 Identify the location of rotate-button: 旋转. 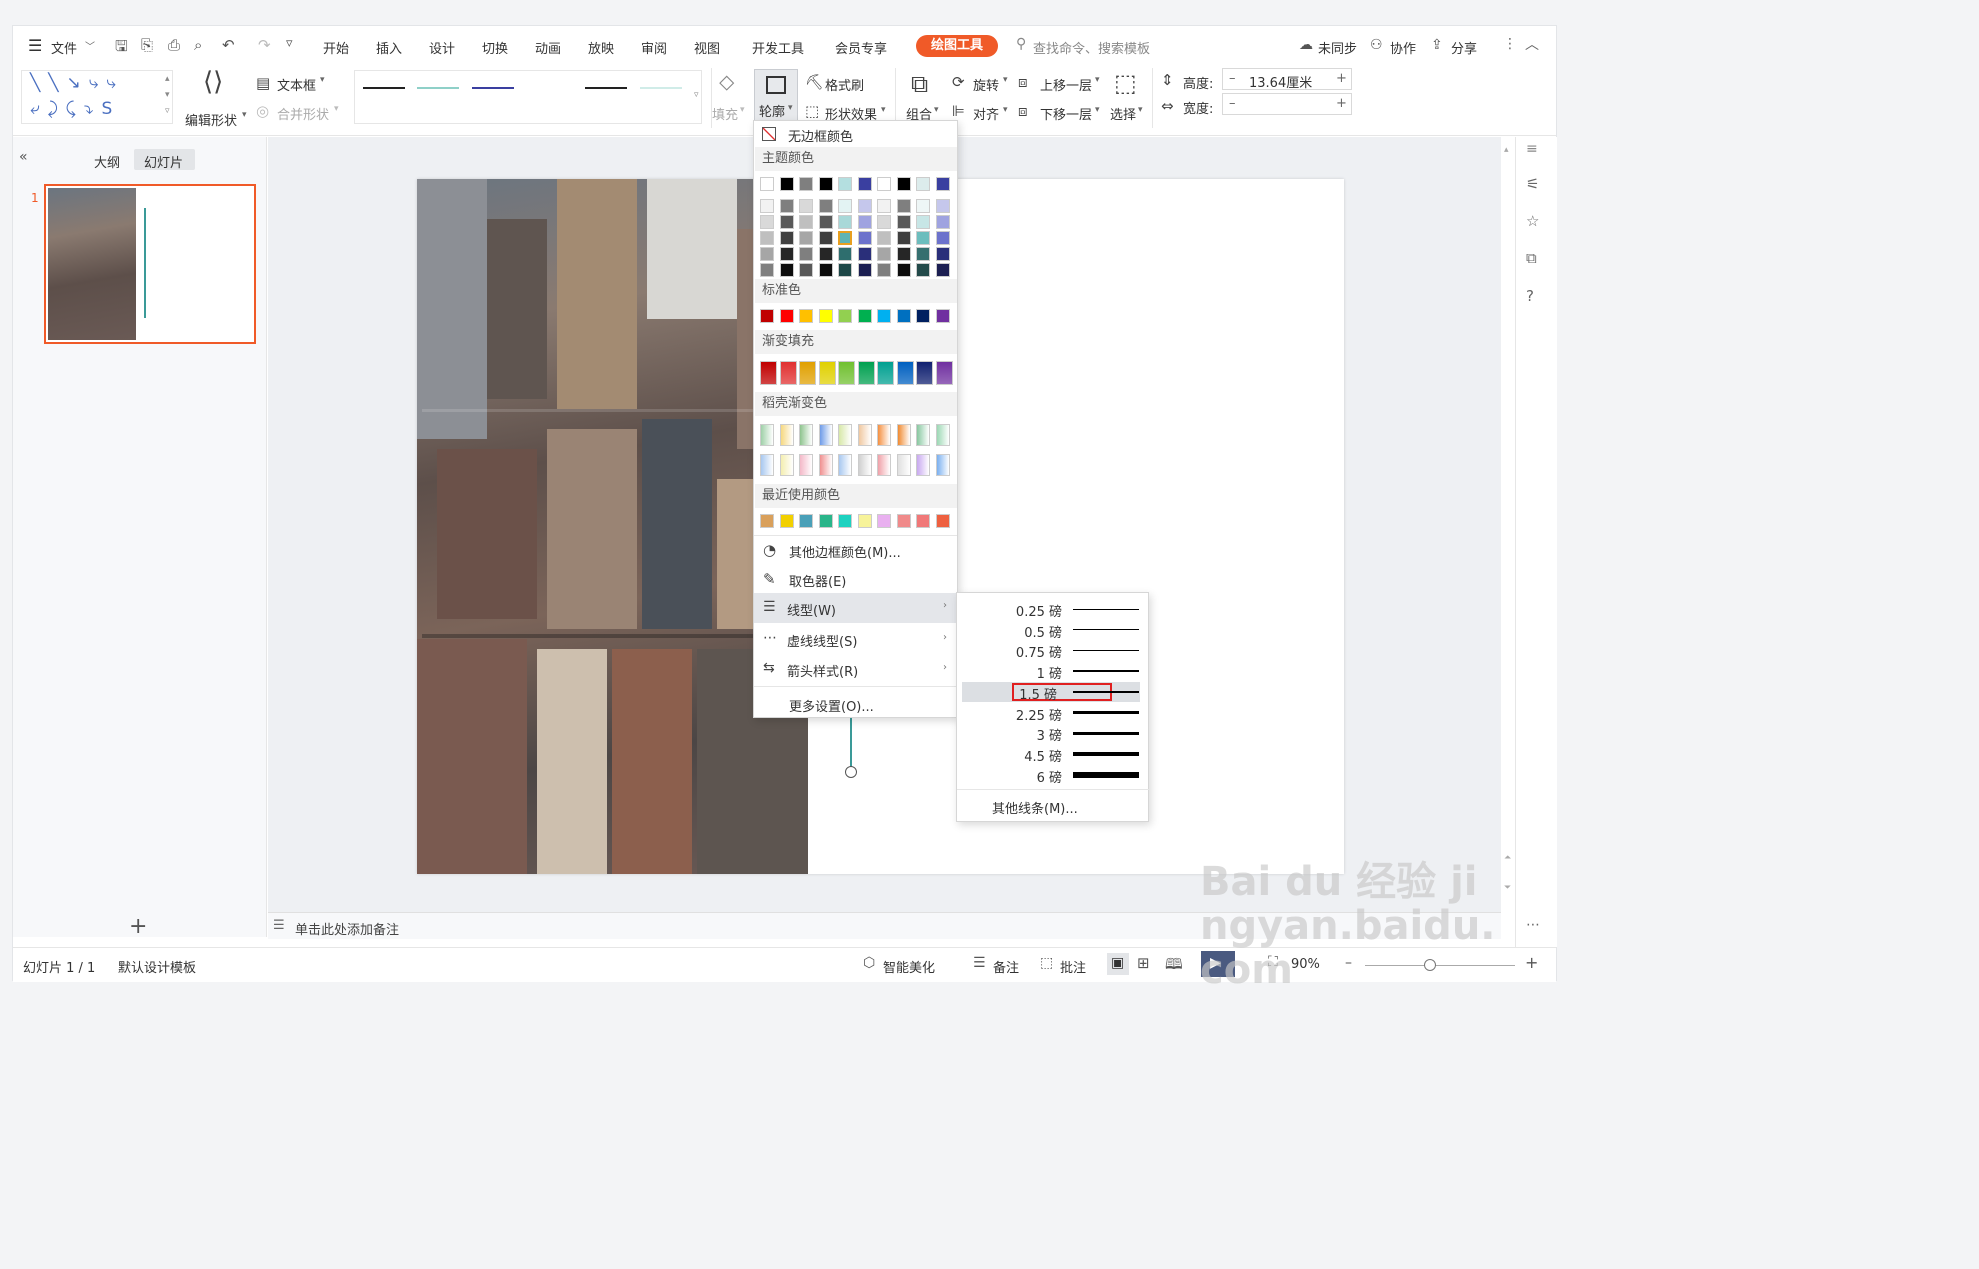
(986, 84).